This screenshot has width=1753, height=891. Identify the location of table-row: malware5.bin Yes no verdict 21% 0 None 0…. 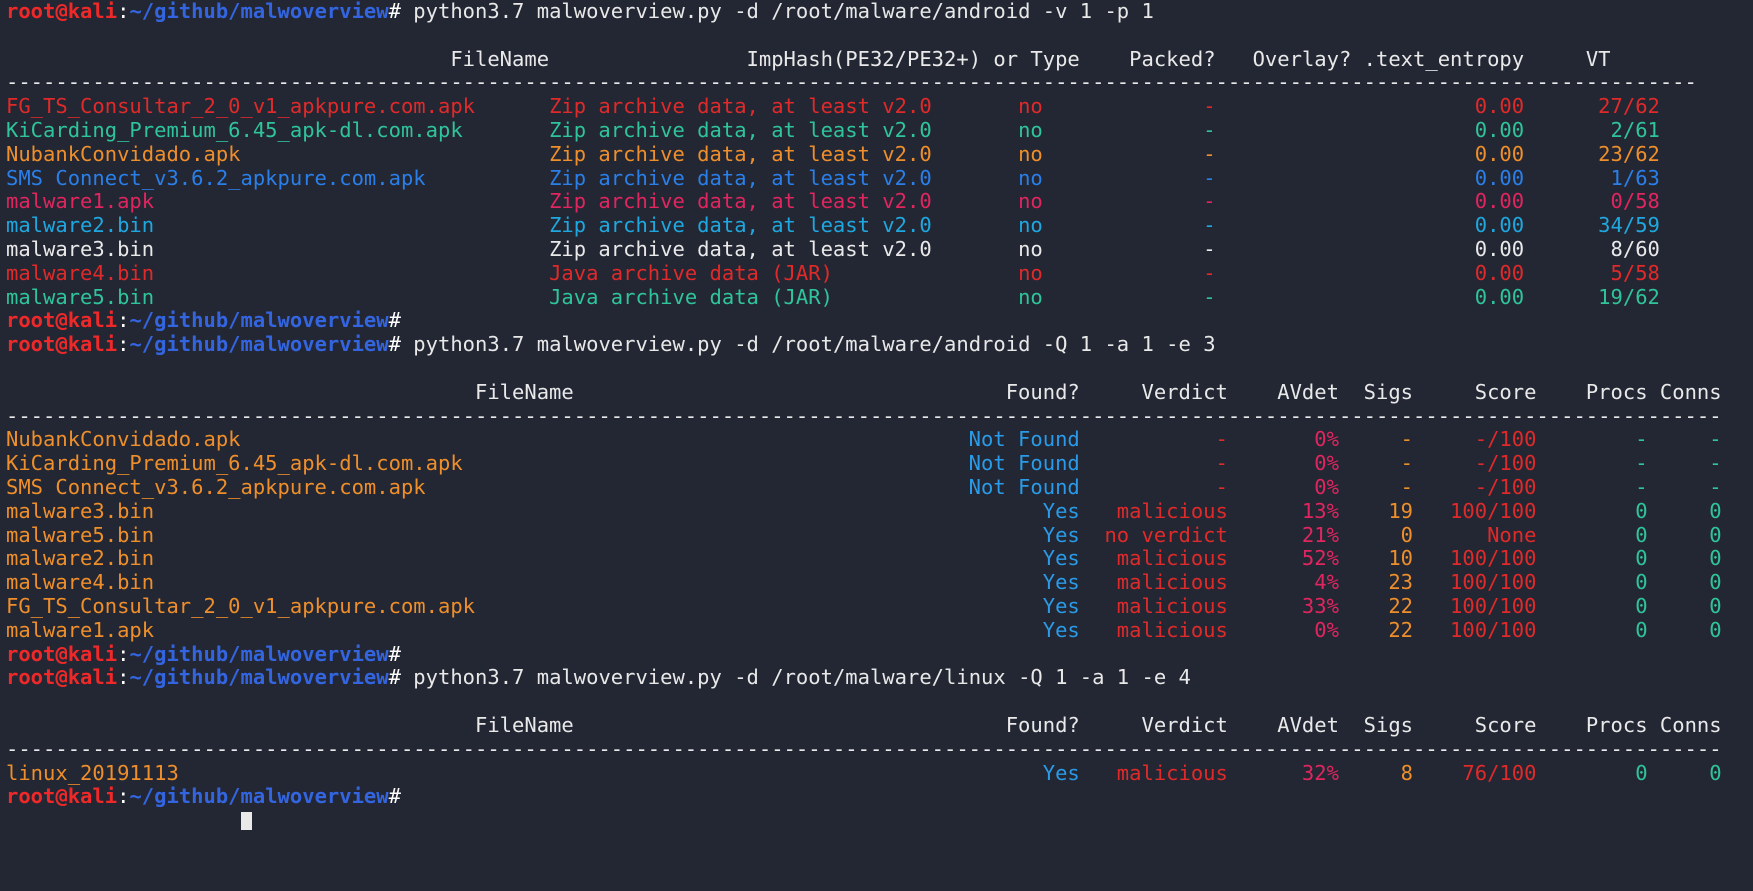
(876, 535).